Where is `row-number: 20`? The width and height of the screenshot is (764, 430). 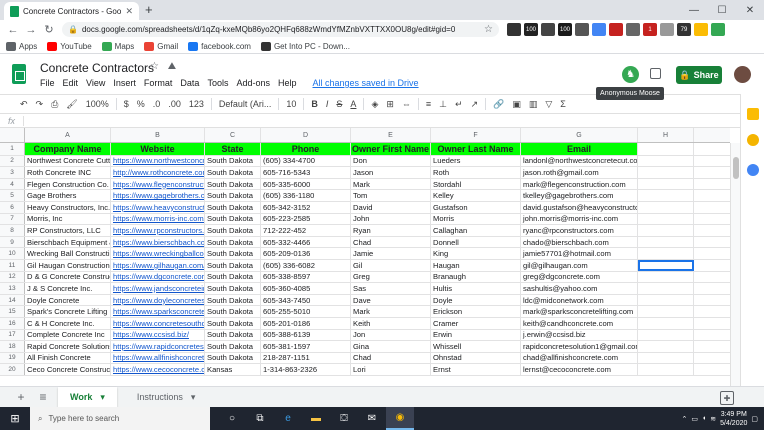 row-number: 20 is located at coordinates (12, 369).